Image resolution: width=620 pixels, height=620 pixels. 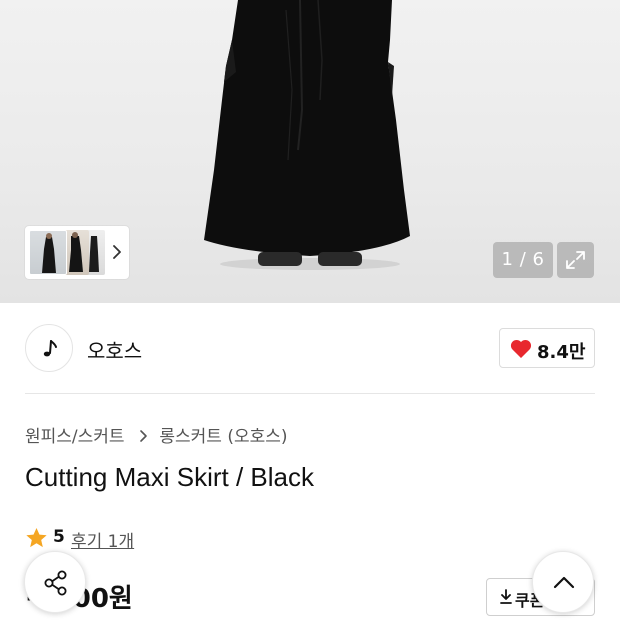 What do you see at coordinates (223, 434) in the screenshot?
I see `breadcrumb-subcategory: 롱스커트 (오호스)` at bounding box center [223, 434].